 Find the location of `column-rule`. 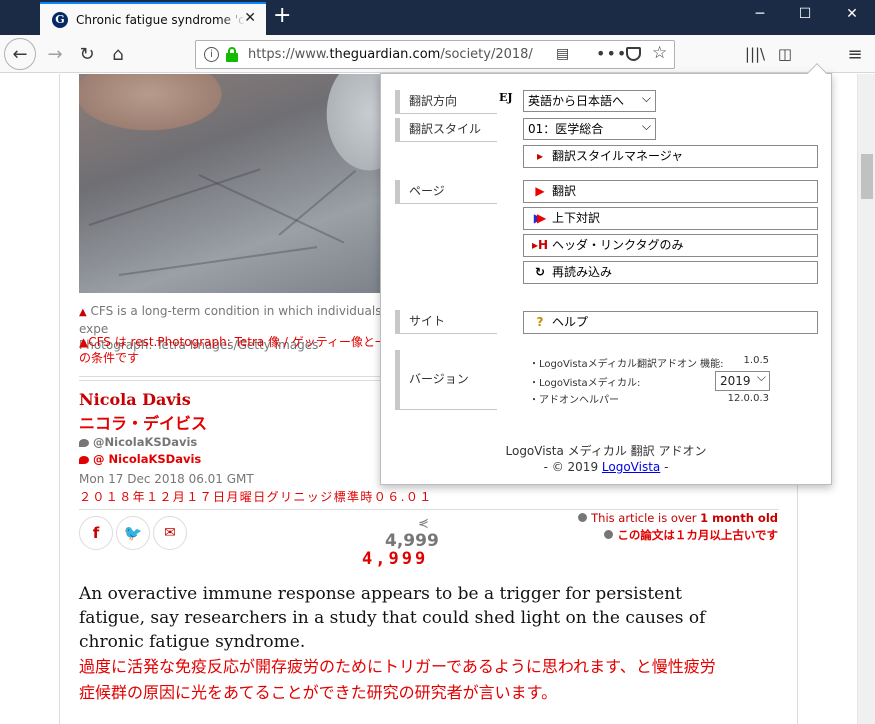

column-rule is located at coordinates (59, 399).